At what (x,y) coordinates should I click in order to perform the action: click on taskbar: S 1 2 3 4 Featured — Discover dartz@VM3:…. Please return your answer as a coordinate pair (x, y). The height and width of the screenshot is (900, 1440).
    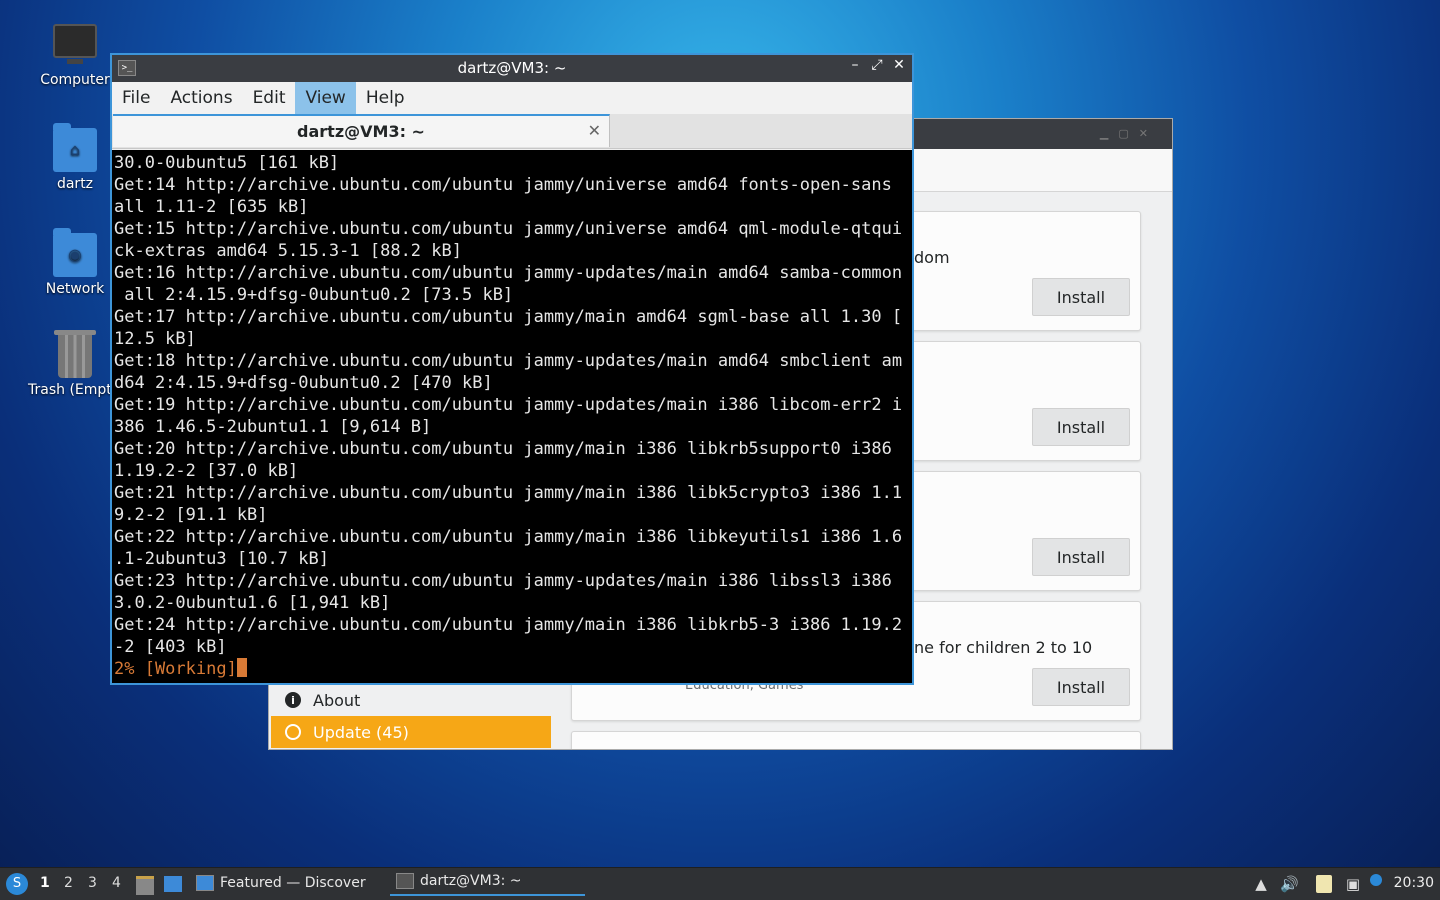
    Looking at the image, I should click on (720, 883).